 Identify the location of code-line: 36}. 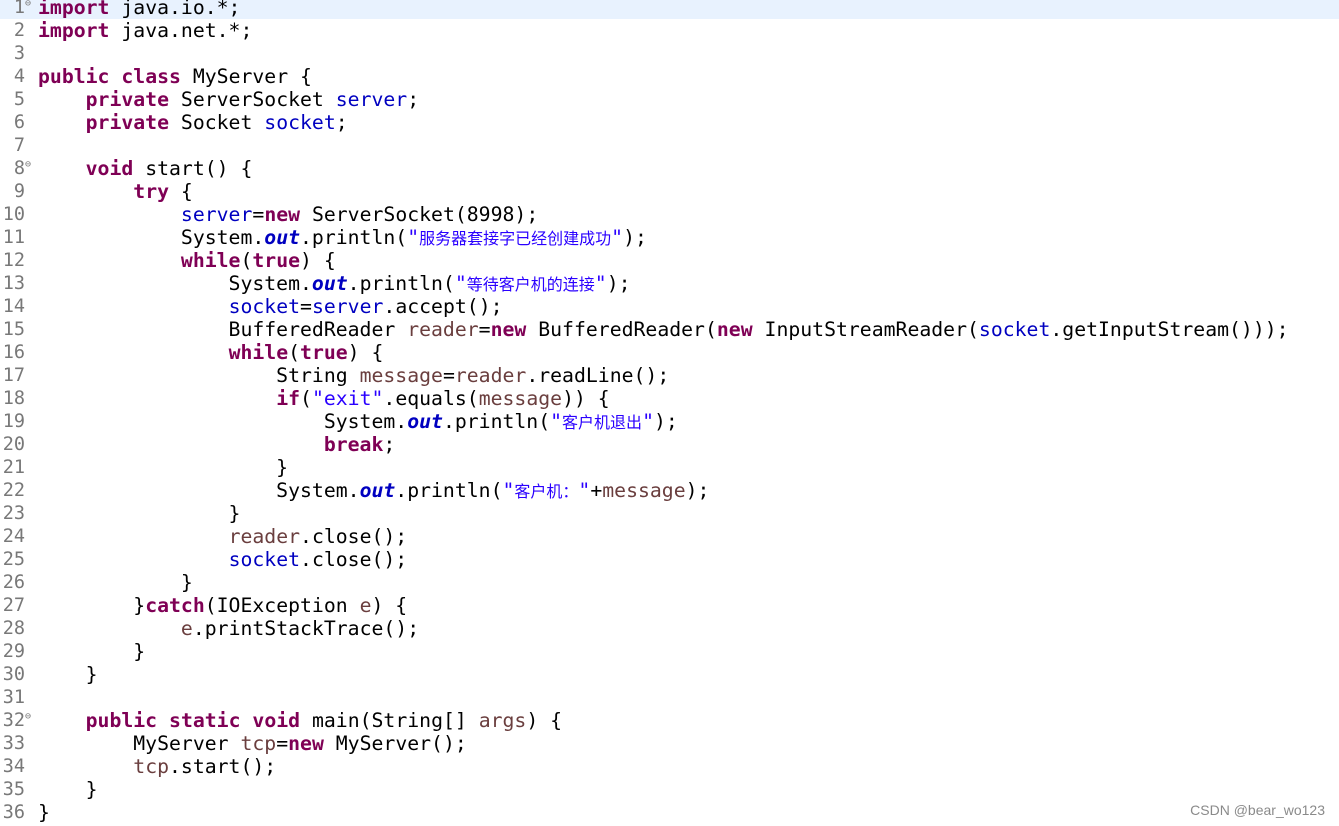
(669, 812).